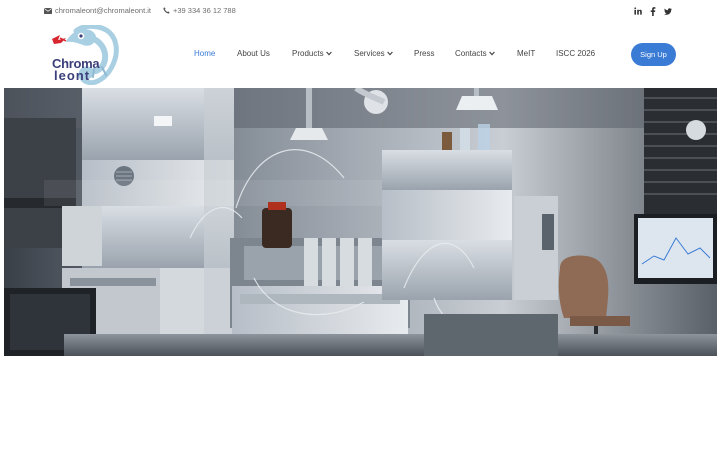 This screenshot has width=720, height=450. I want to click on nav-contacts: Contacts, so click(475, 53).